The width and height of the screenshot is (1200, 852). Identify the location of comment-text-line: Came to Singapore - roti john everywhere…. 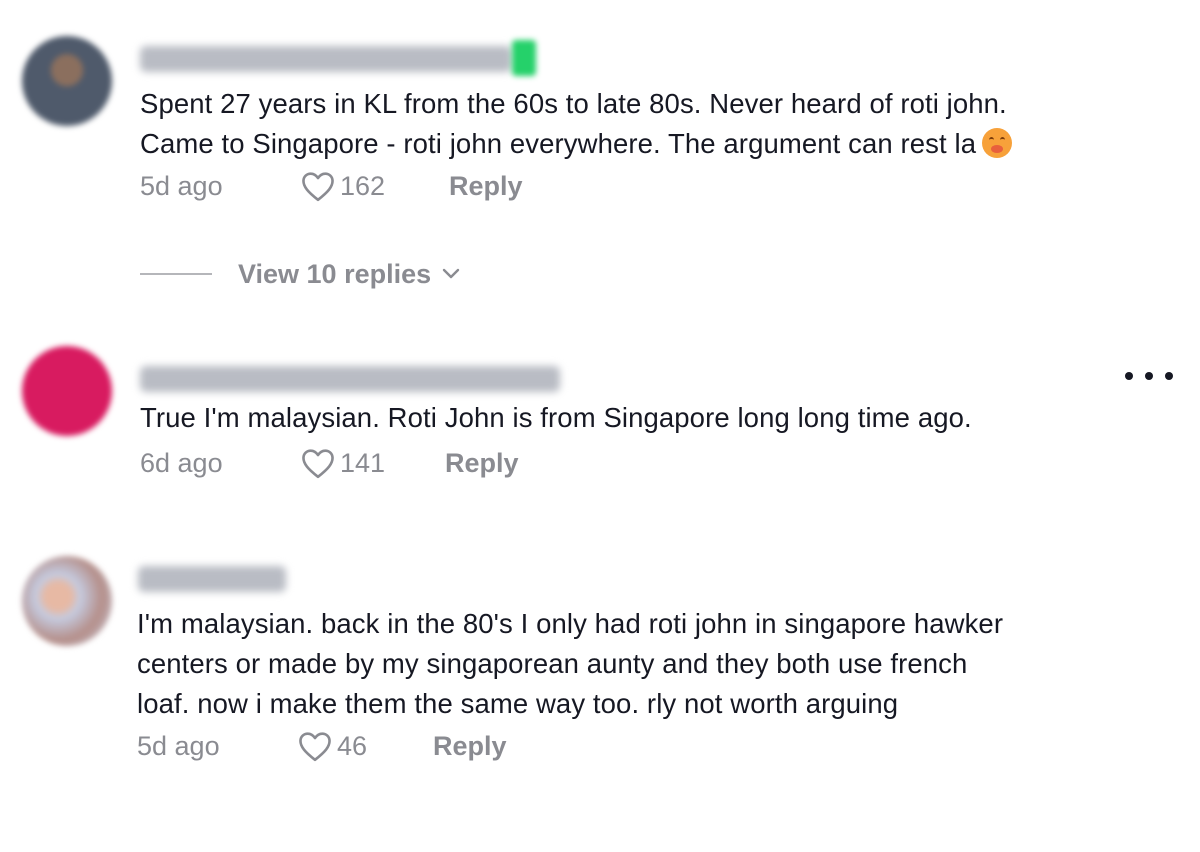
(576, 144).